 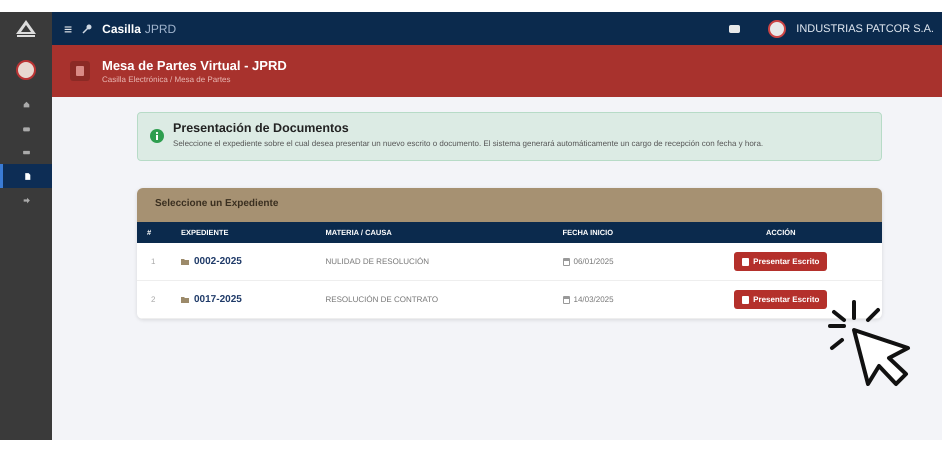 I want to click on user-name: INDUSTRIAS PATCOR S.A., so click(x=865, y=28).